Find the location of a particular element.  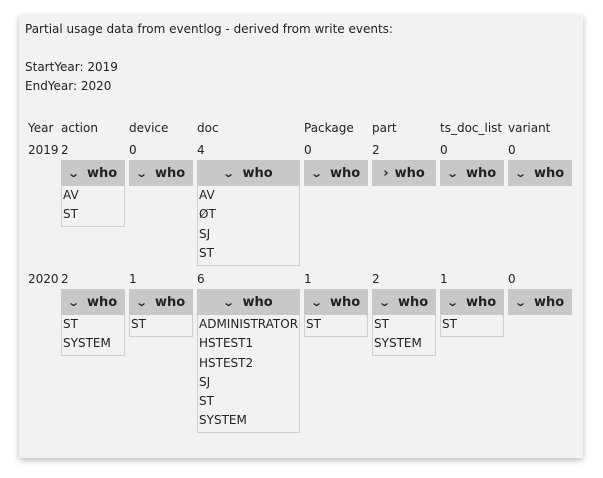

header-package: Package is located at coordinates (329, 128).